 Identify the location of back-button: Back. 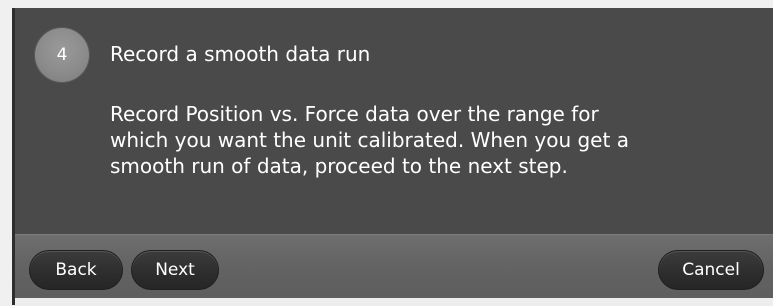
(76, 270).